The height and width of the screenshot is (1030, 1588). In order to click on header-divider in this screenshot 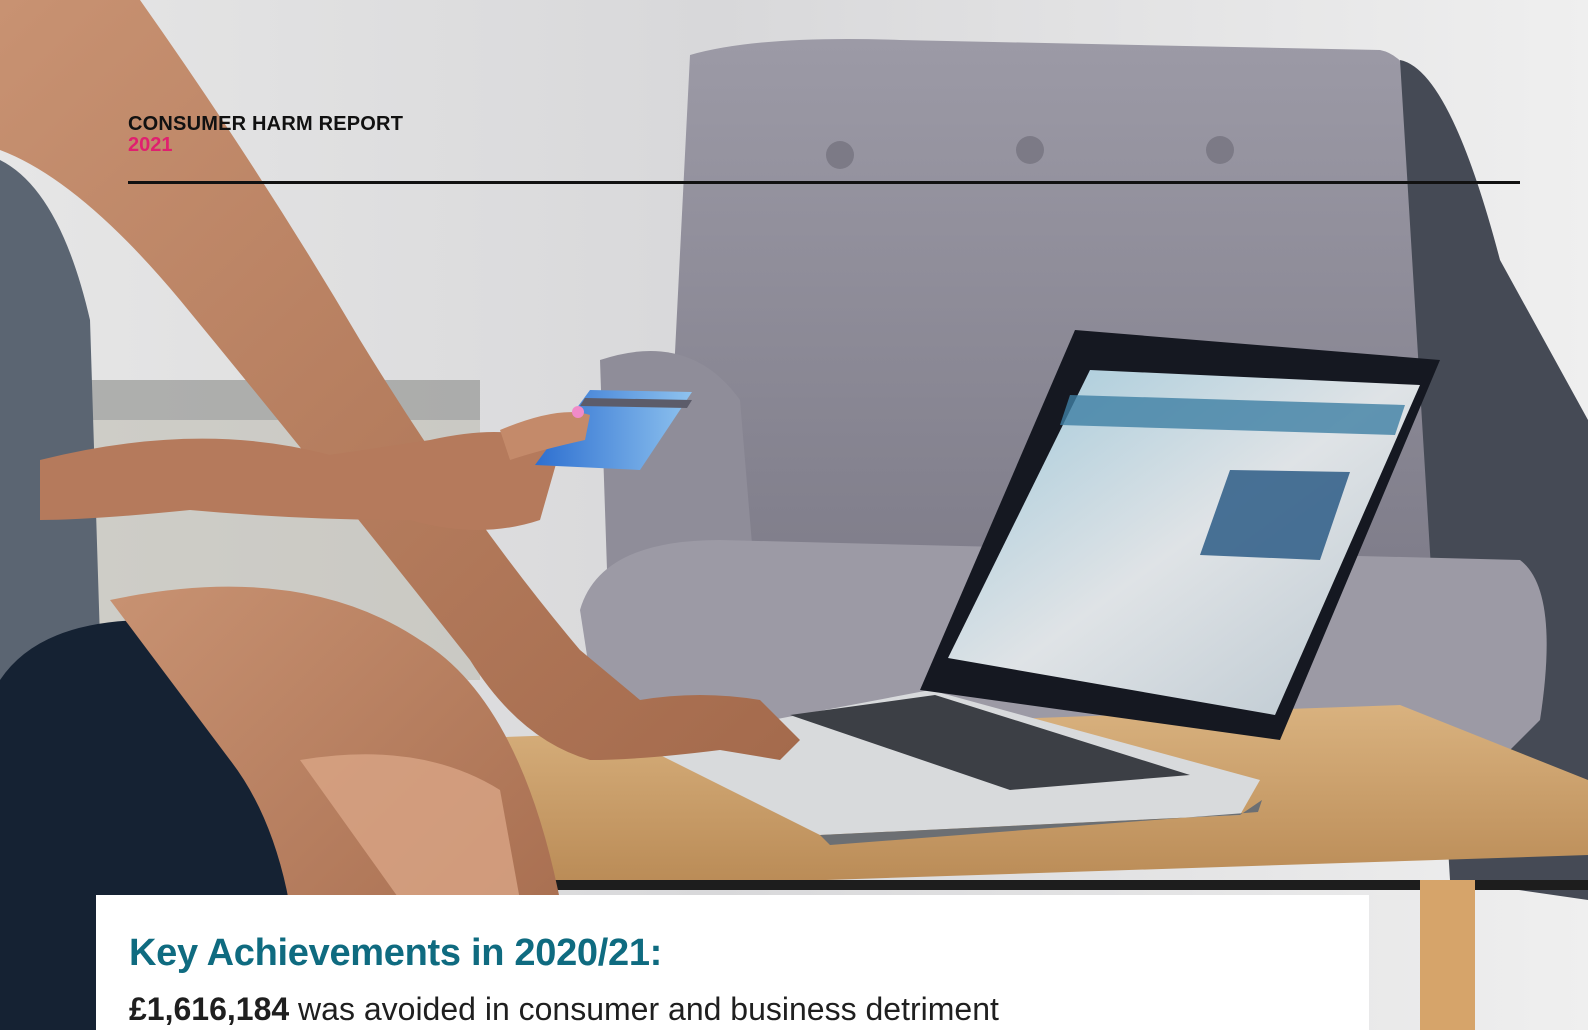, I will do `click(824, 182)`.